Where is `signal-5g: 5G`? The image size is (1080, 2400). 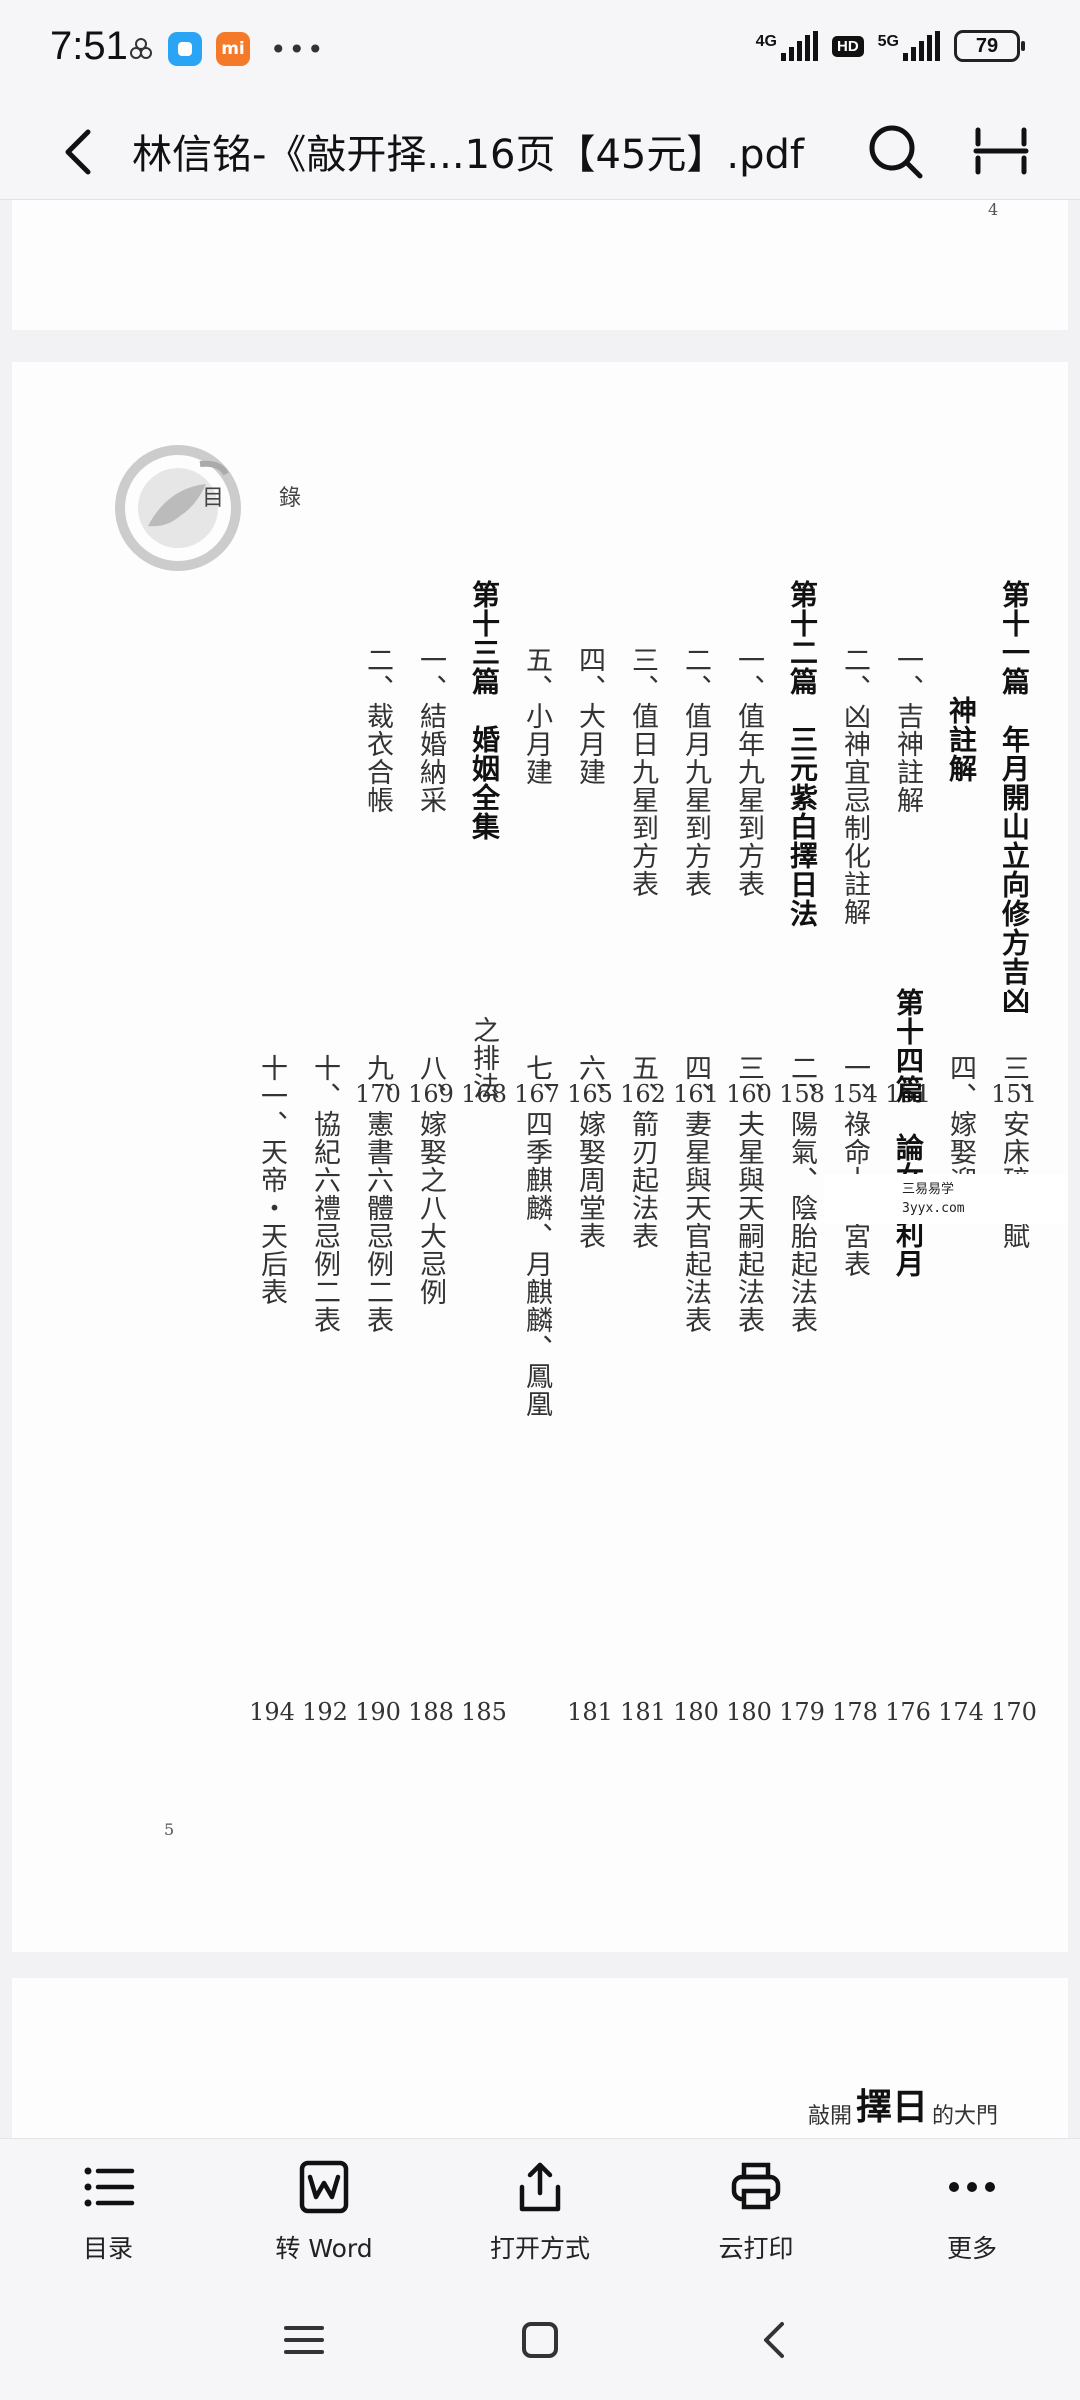 signal-5g: 5G is located at coordinates (909, 46).